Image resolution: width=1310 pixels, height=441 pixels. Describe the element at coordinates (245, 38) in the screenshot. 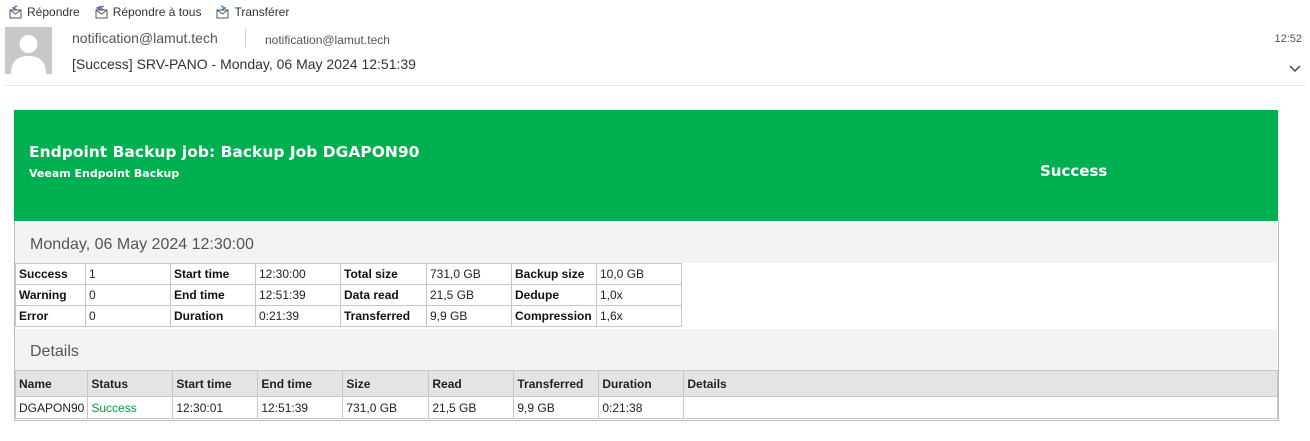

I see `header-divider` at that location.